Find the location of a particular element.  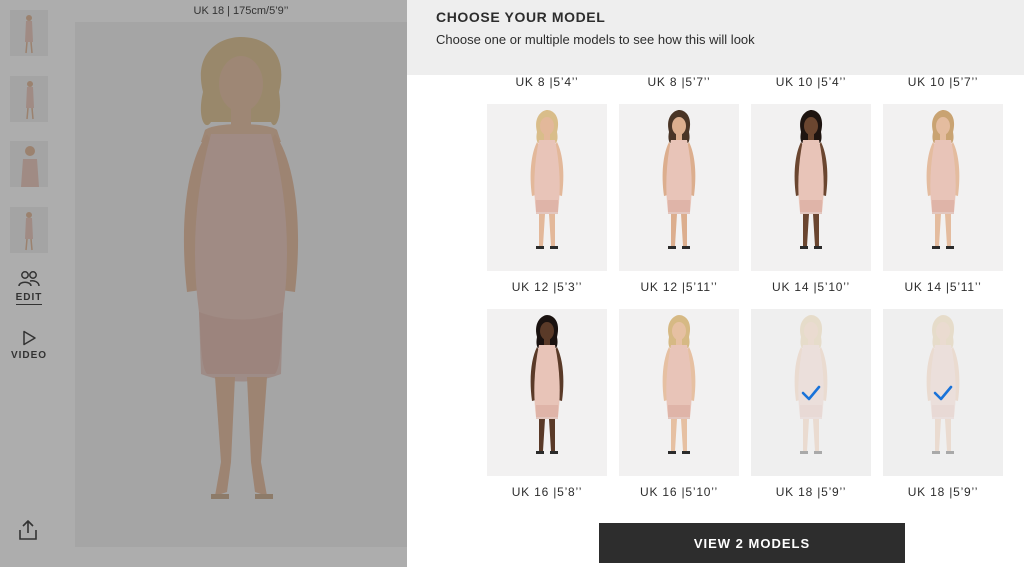

panel-title: CHOOSE YOUR MODEL is located at coordinates (521, 17).